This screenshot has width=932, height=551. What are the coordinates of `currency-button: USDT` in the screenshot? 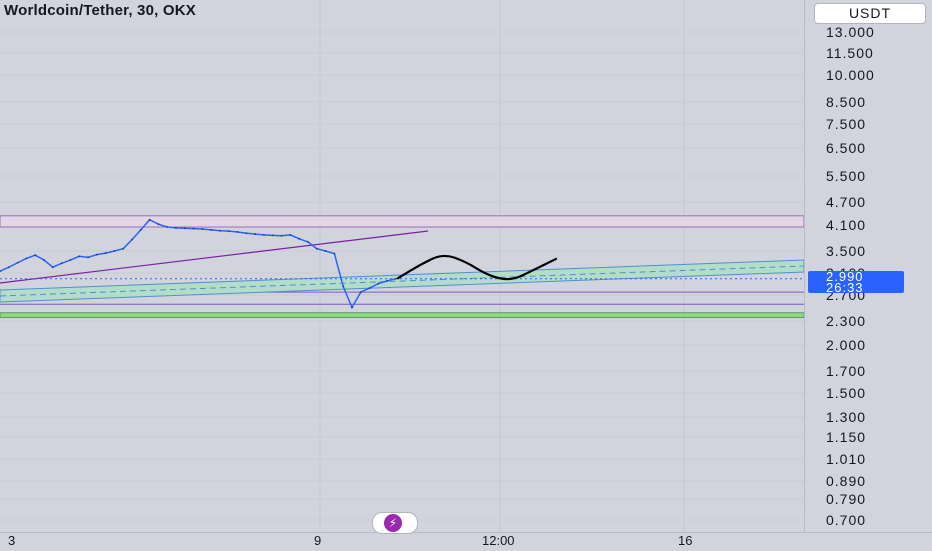 It's located at (870, 13).